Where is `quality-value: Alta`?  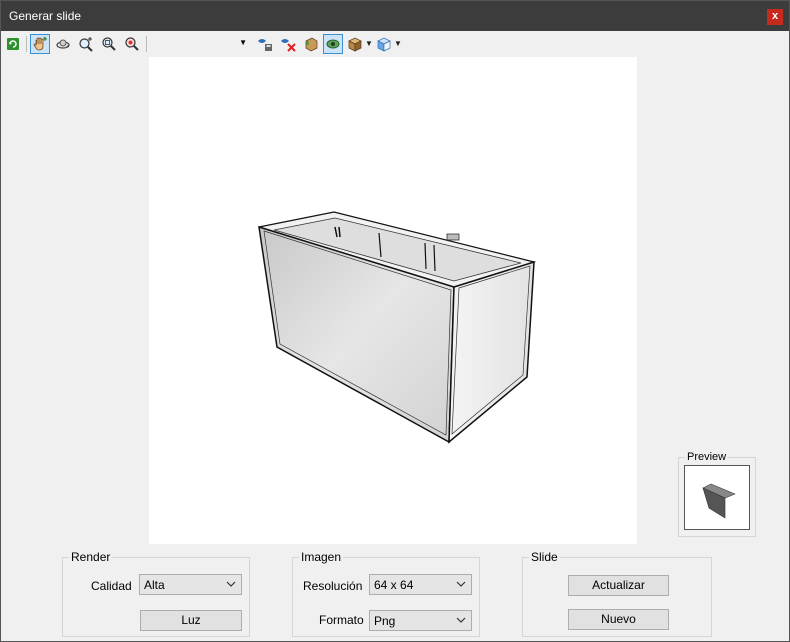
quality-value: Alta is located at coordinates (154, 585).